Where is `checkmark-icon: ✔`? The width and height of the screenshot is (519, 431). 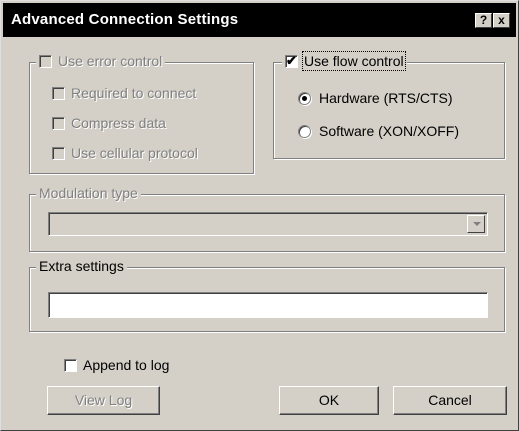
checkmark-icon: ✔ is located at coordinates (291, 60).